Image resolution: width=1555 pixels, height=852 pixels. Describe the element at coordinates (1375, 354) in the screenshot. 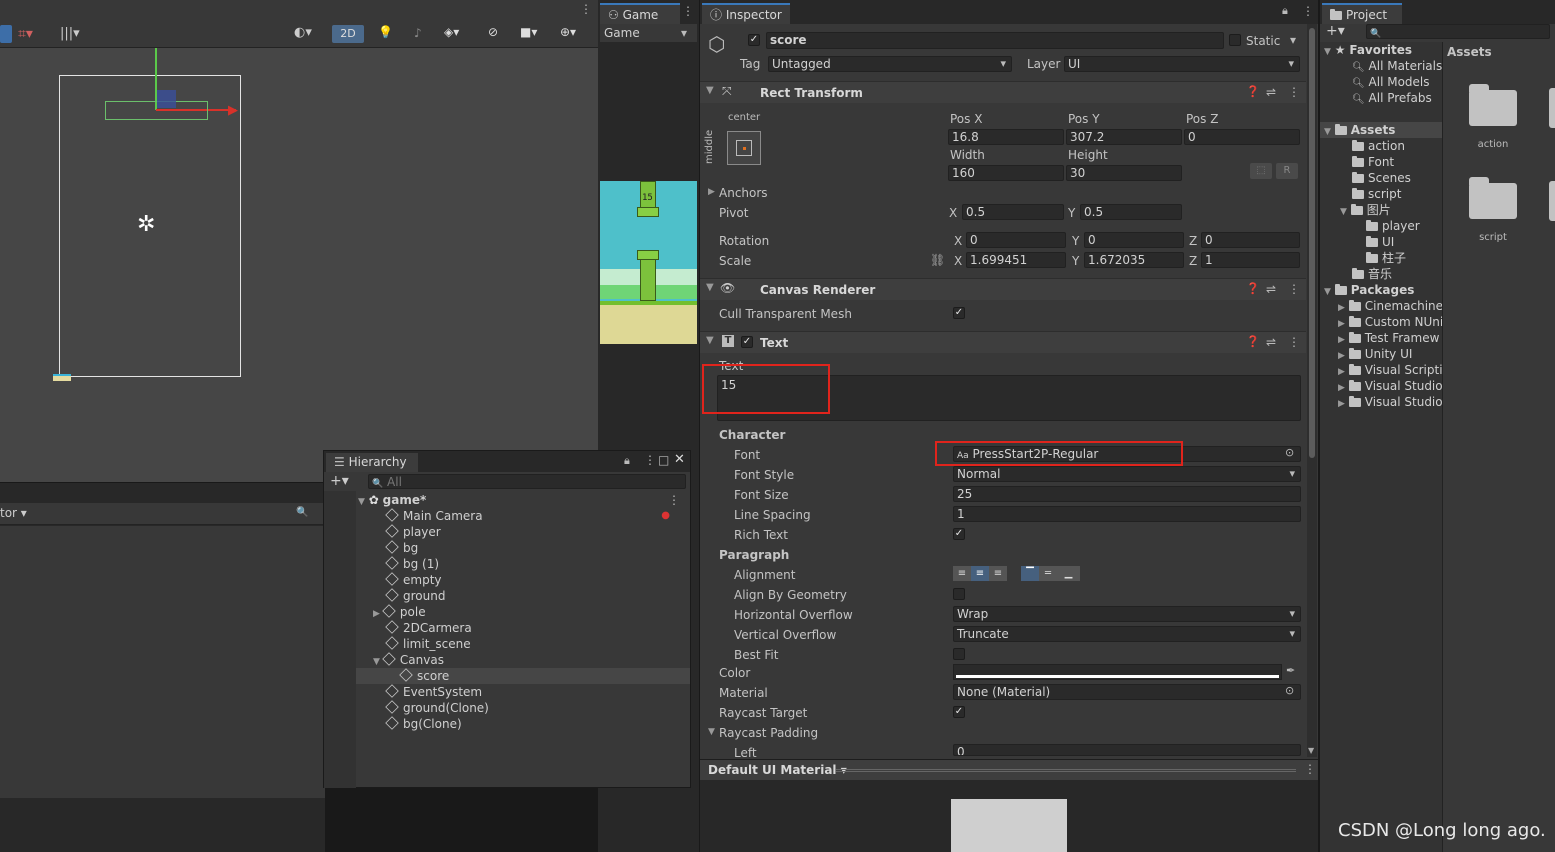

I see `package-folder: ▶ Unity UI` at that location.